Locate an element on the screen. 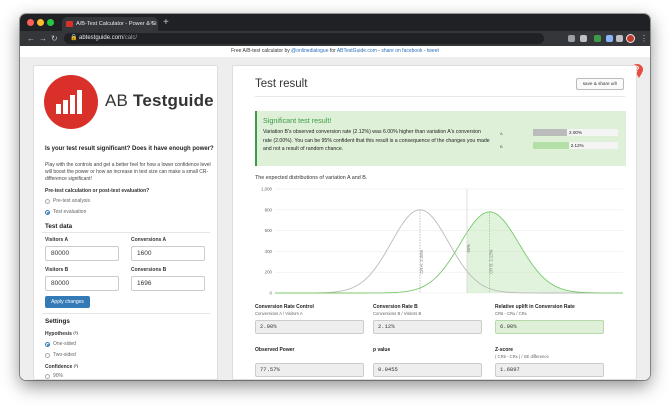  stat-title: Conversion Rate Control is located at coordinates (284, 307).